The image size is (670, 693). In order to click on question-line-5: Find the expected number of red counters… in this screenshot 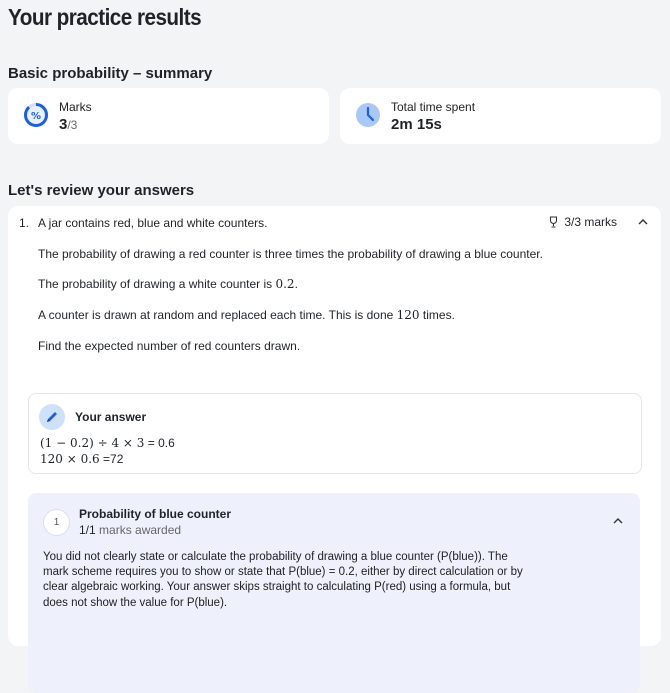, I will do `click(169, 346)`.